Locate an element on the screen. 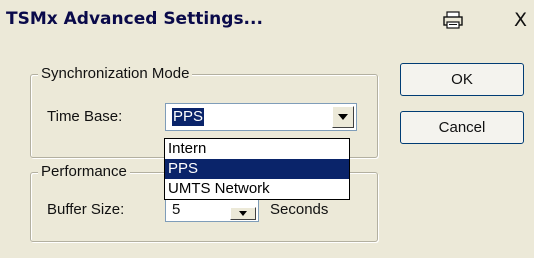 Image resolution: width=534 pixels, height=258 pixels. close-button: X is located at coordinates (524, 20).